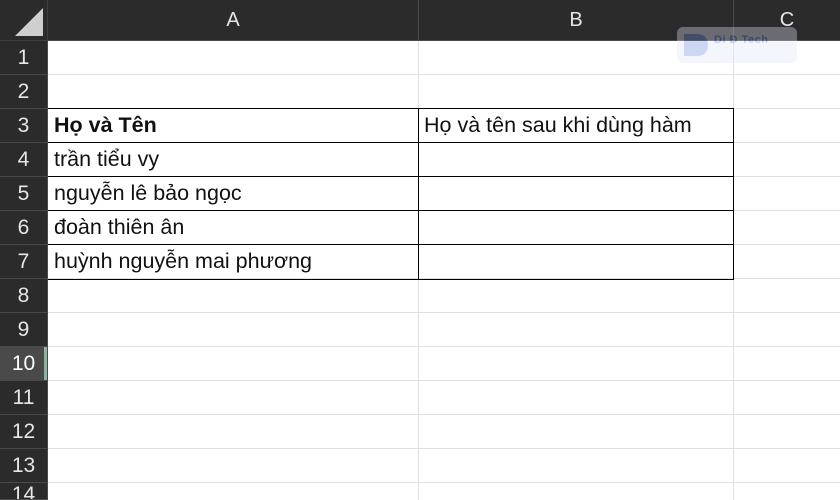 This screenshot has width=840, height=500. I want to click on cell-b6, so click(576, 227).